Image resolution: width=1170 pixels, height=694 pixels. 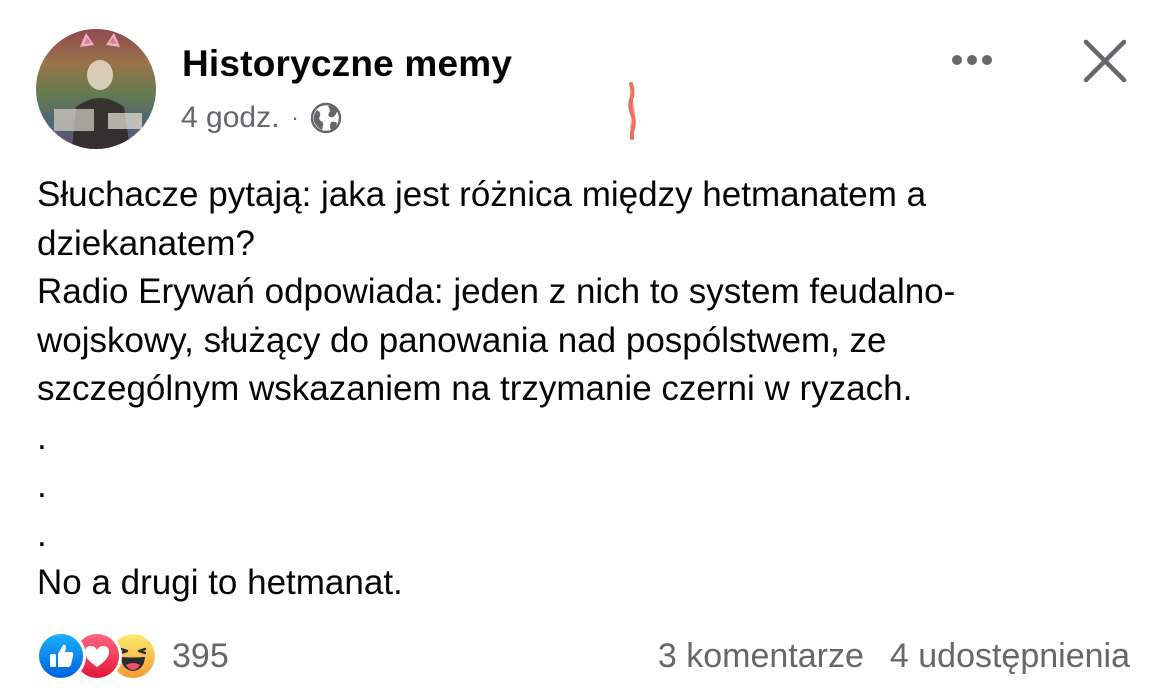 What do you see at coordinates (132, 656) in the screenshot?
I see `reactions-summary: 395` at bounding box center [132, 656].